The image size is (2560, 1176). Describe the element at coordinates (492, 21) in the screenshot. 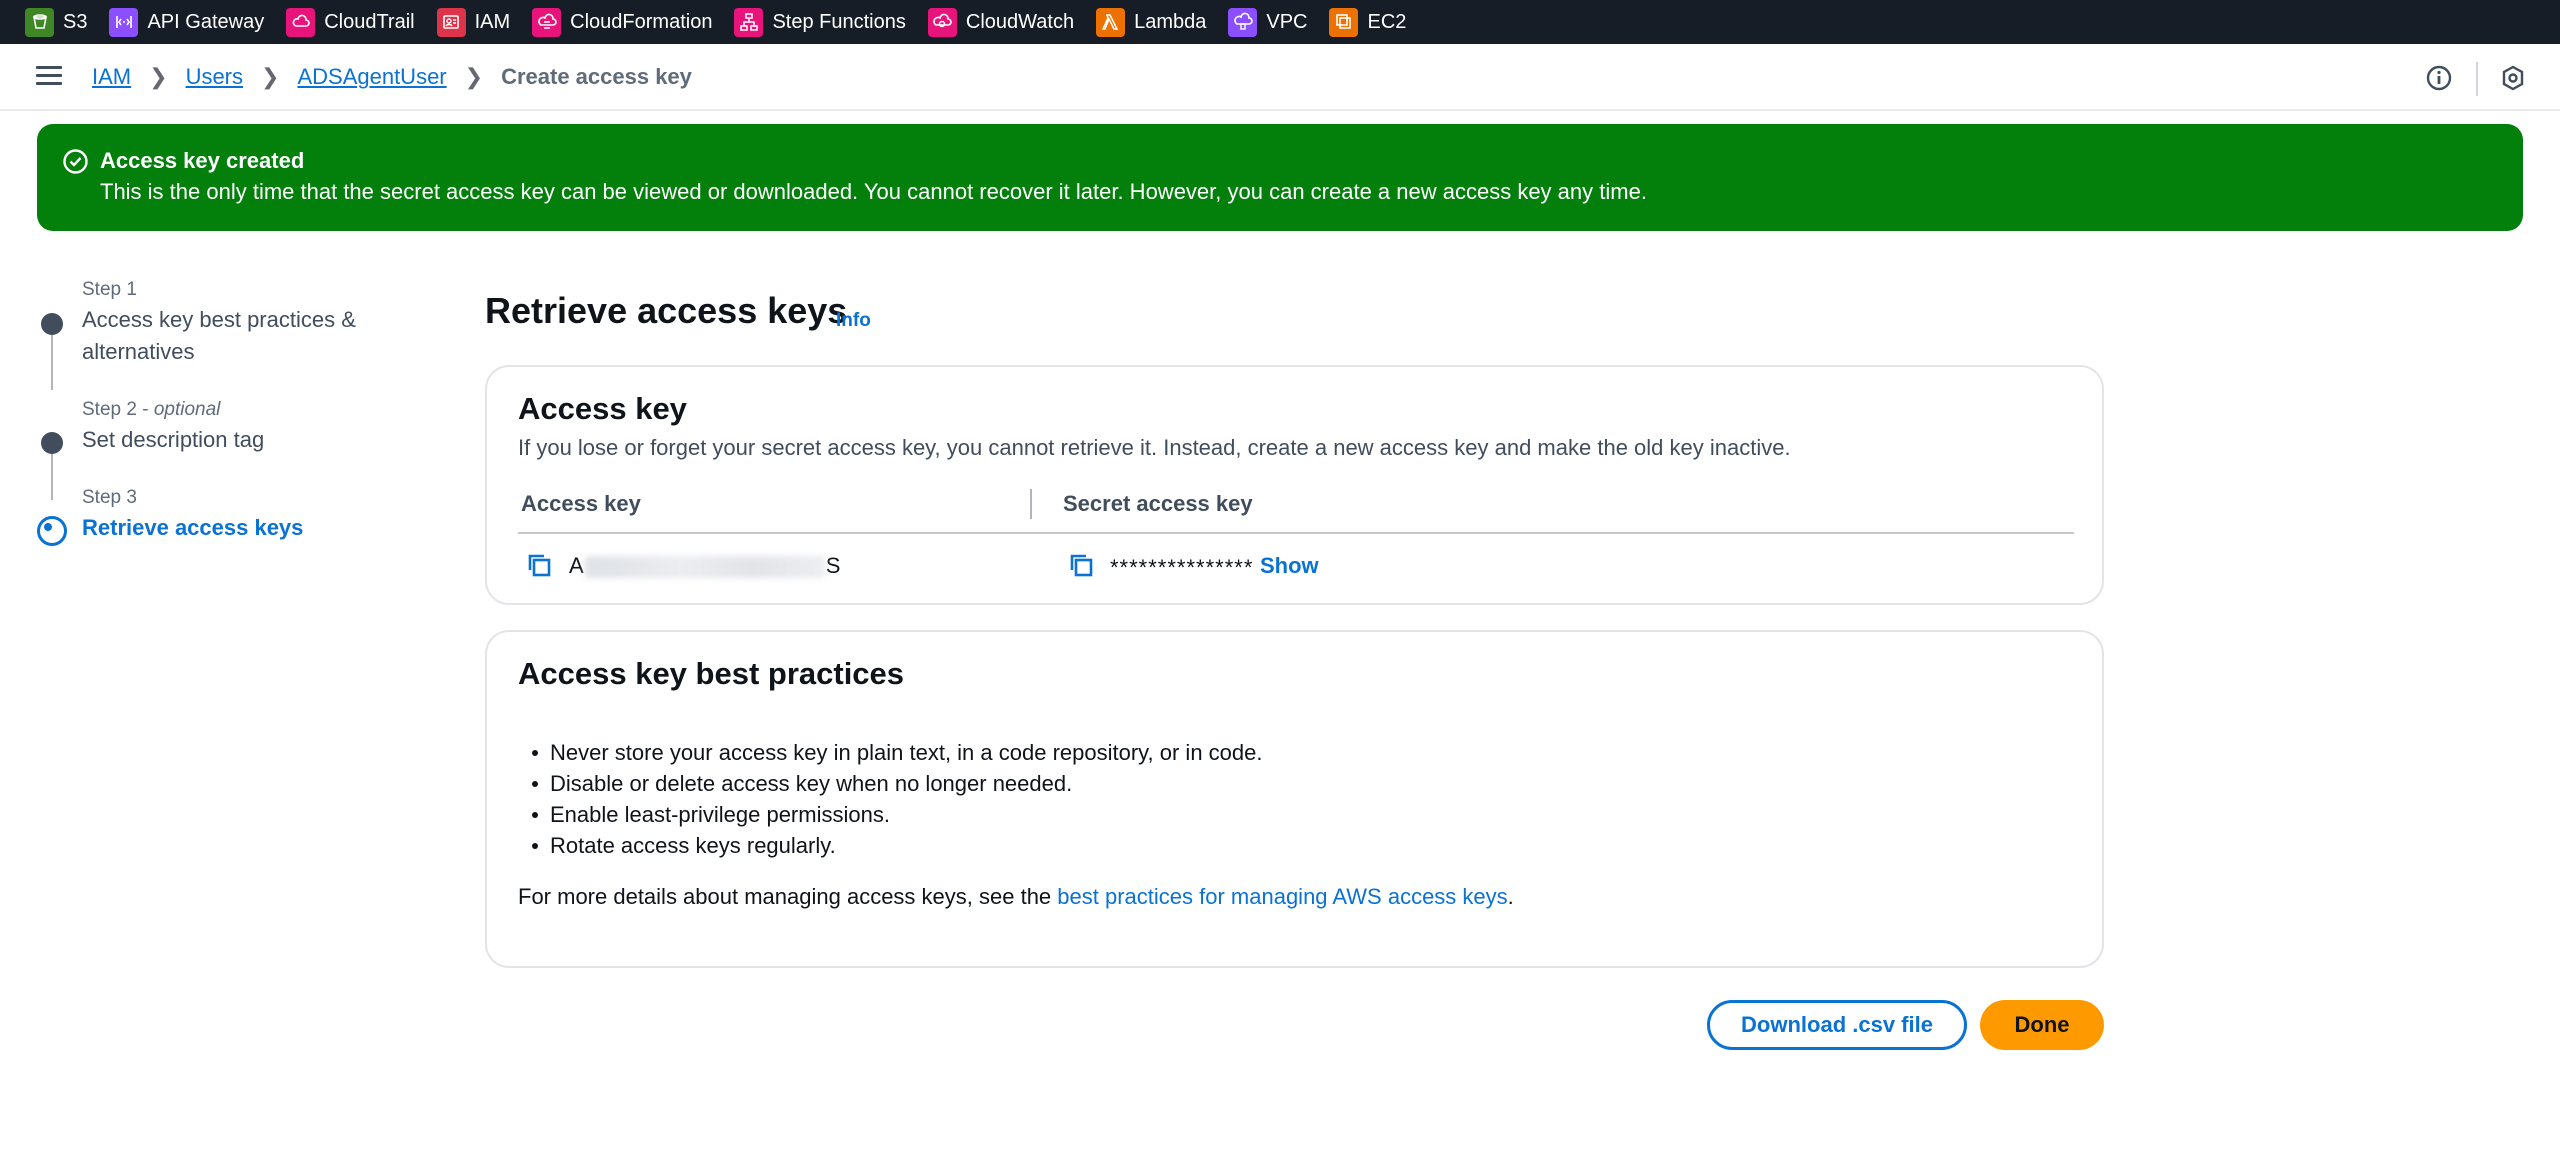

I see `service-label: IAM` at that location.